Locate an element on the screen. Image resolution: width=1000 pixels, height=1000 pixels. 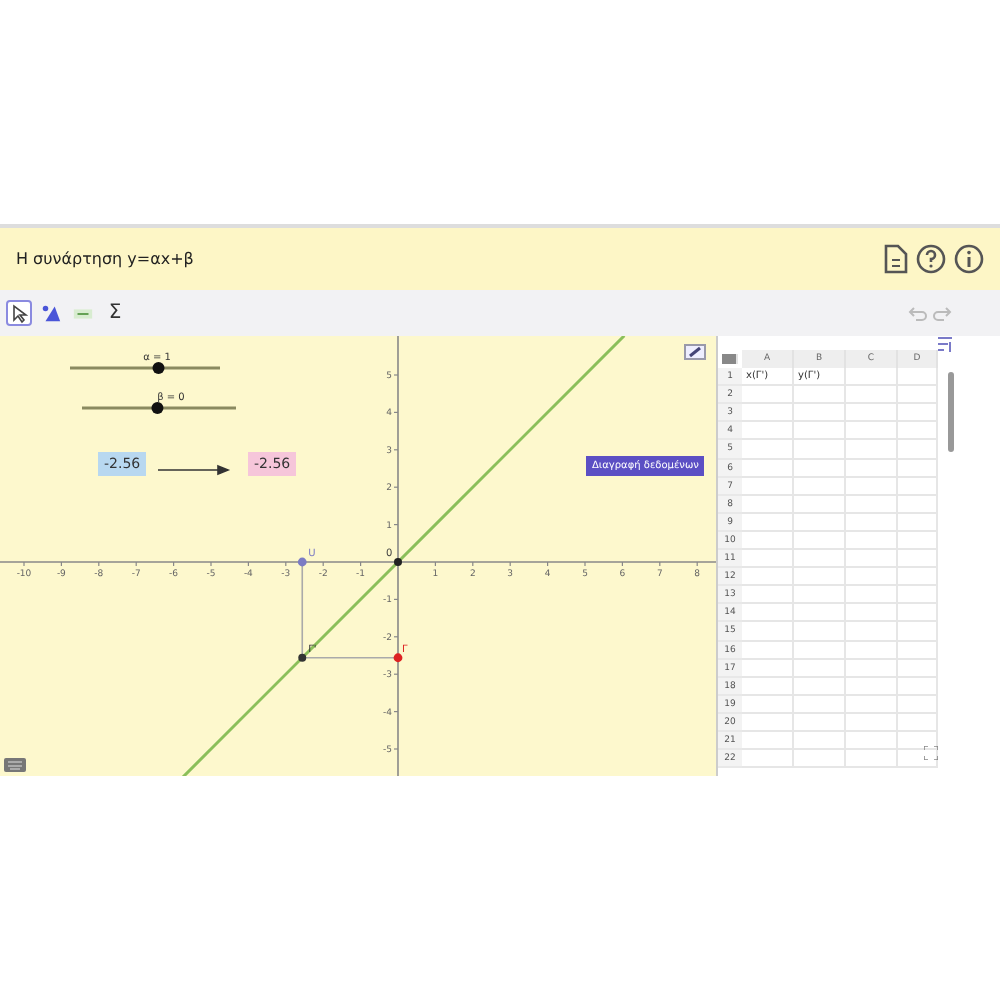
sort-icon is located at coordinates (945, 345).